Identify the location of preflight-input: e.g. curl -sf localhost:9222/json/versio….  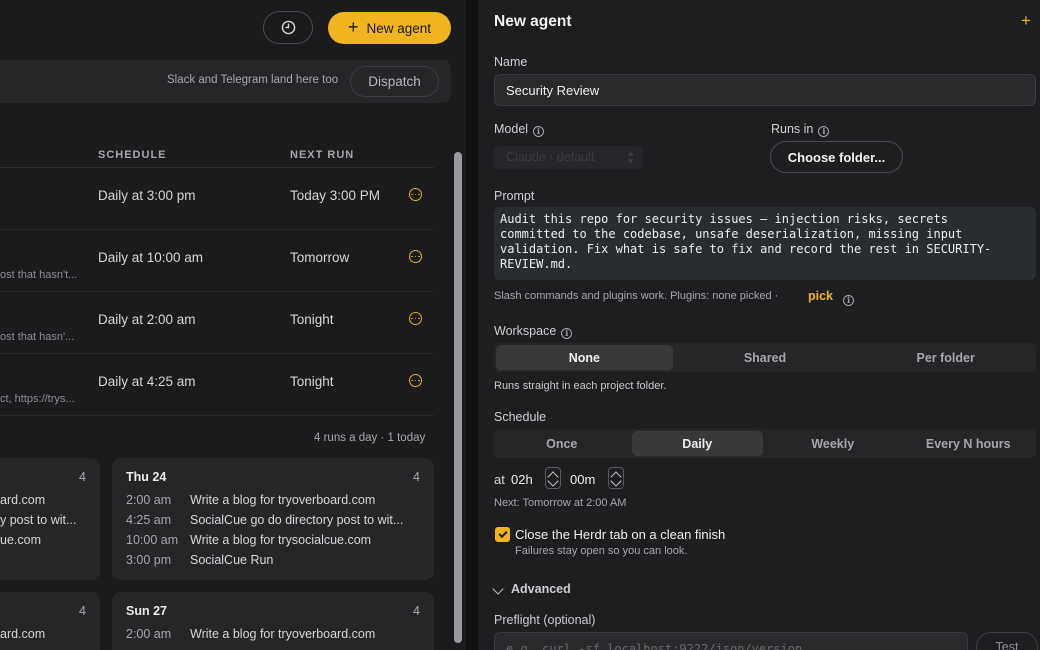
(731, 641).